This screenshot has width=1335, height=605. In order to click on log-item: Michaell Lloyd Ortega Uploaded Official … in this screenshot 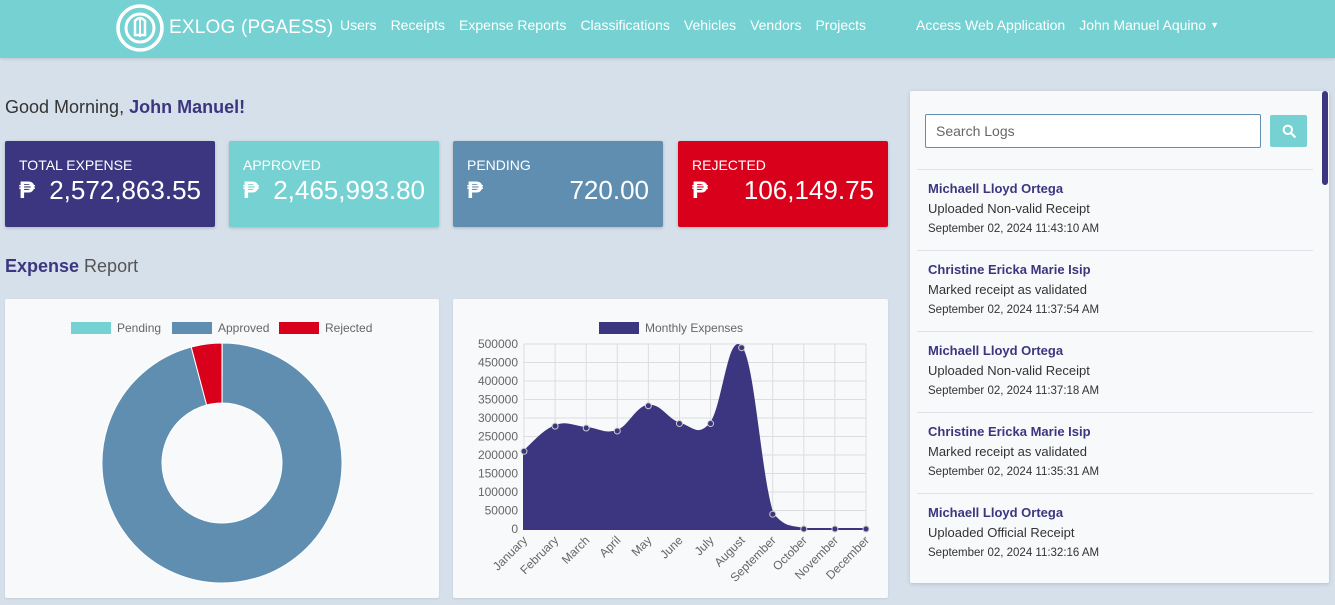, I will do `click(1115, 533)`.